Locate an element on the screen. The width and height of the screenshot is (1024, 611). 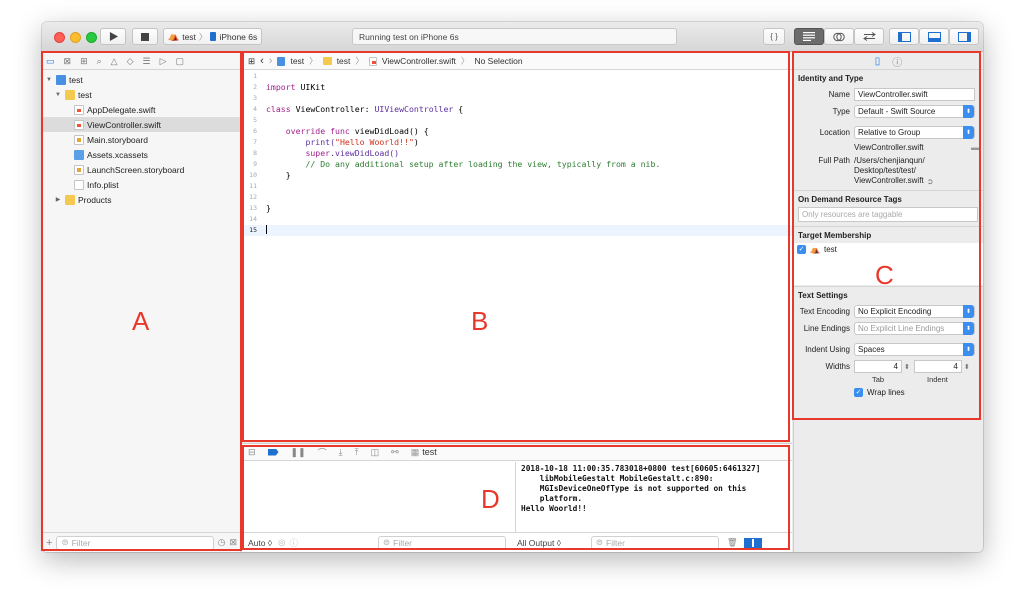
annotation-label-a: A is located at coordinates (141, 321).